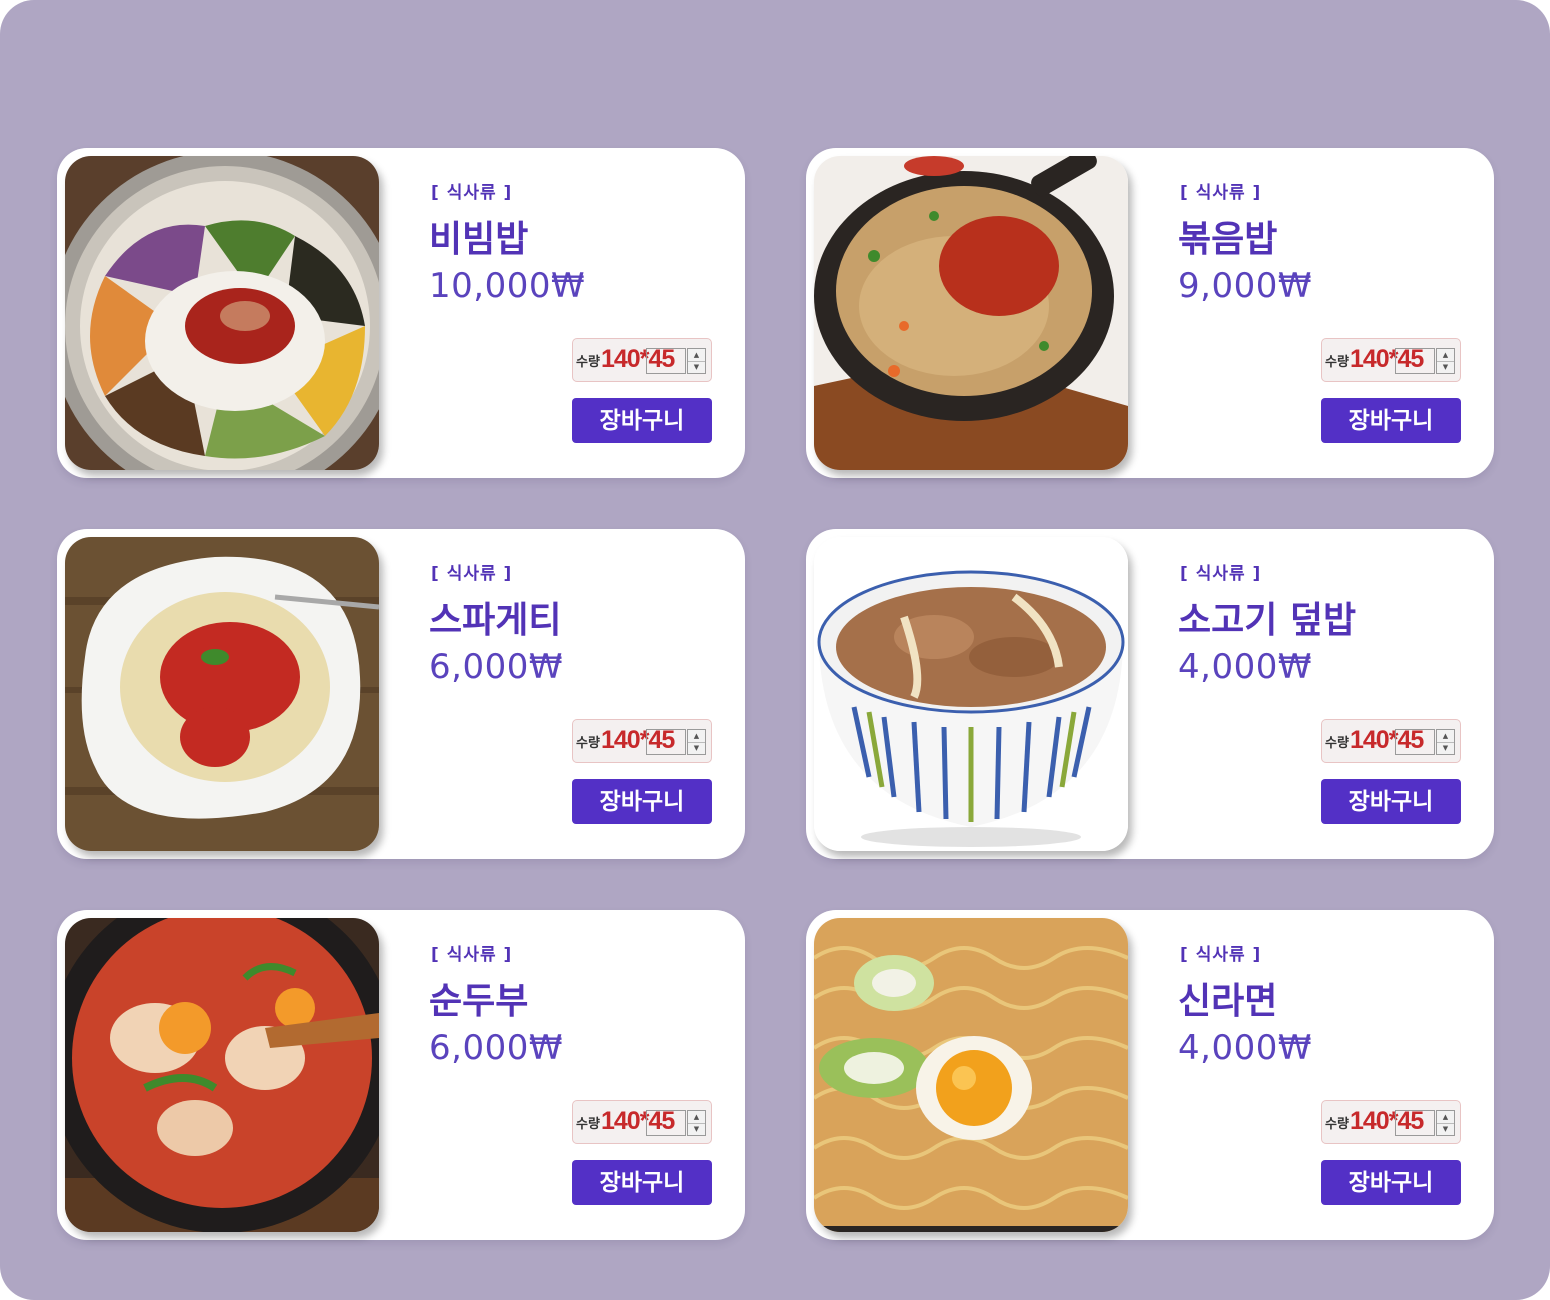  I want to click on beef-bowl-image, so click(971, 694).